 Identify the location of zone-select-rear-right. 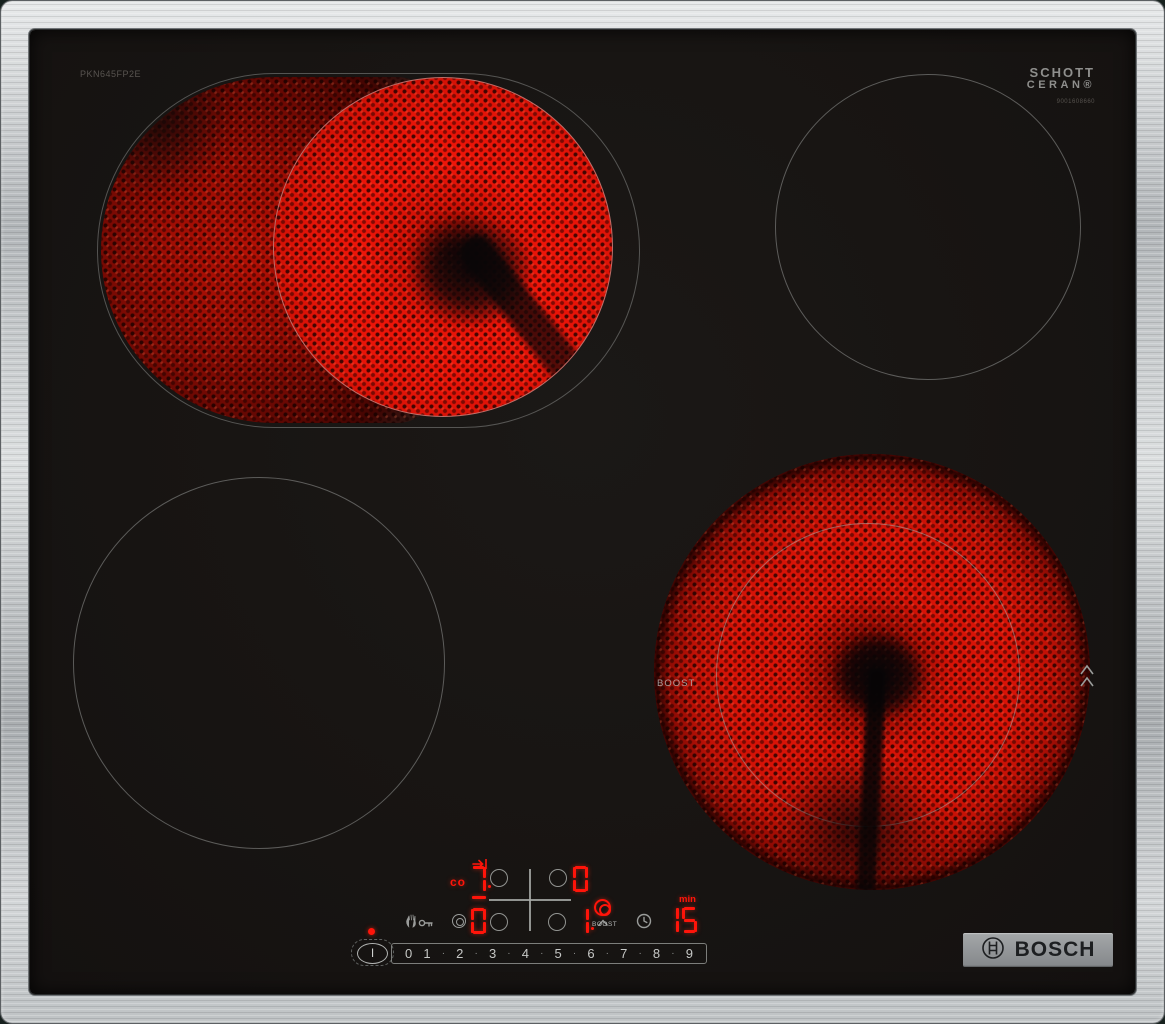
(558, 878).